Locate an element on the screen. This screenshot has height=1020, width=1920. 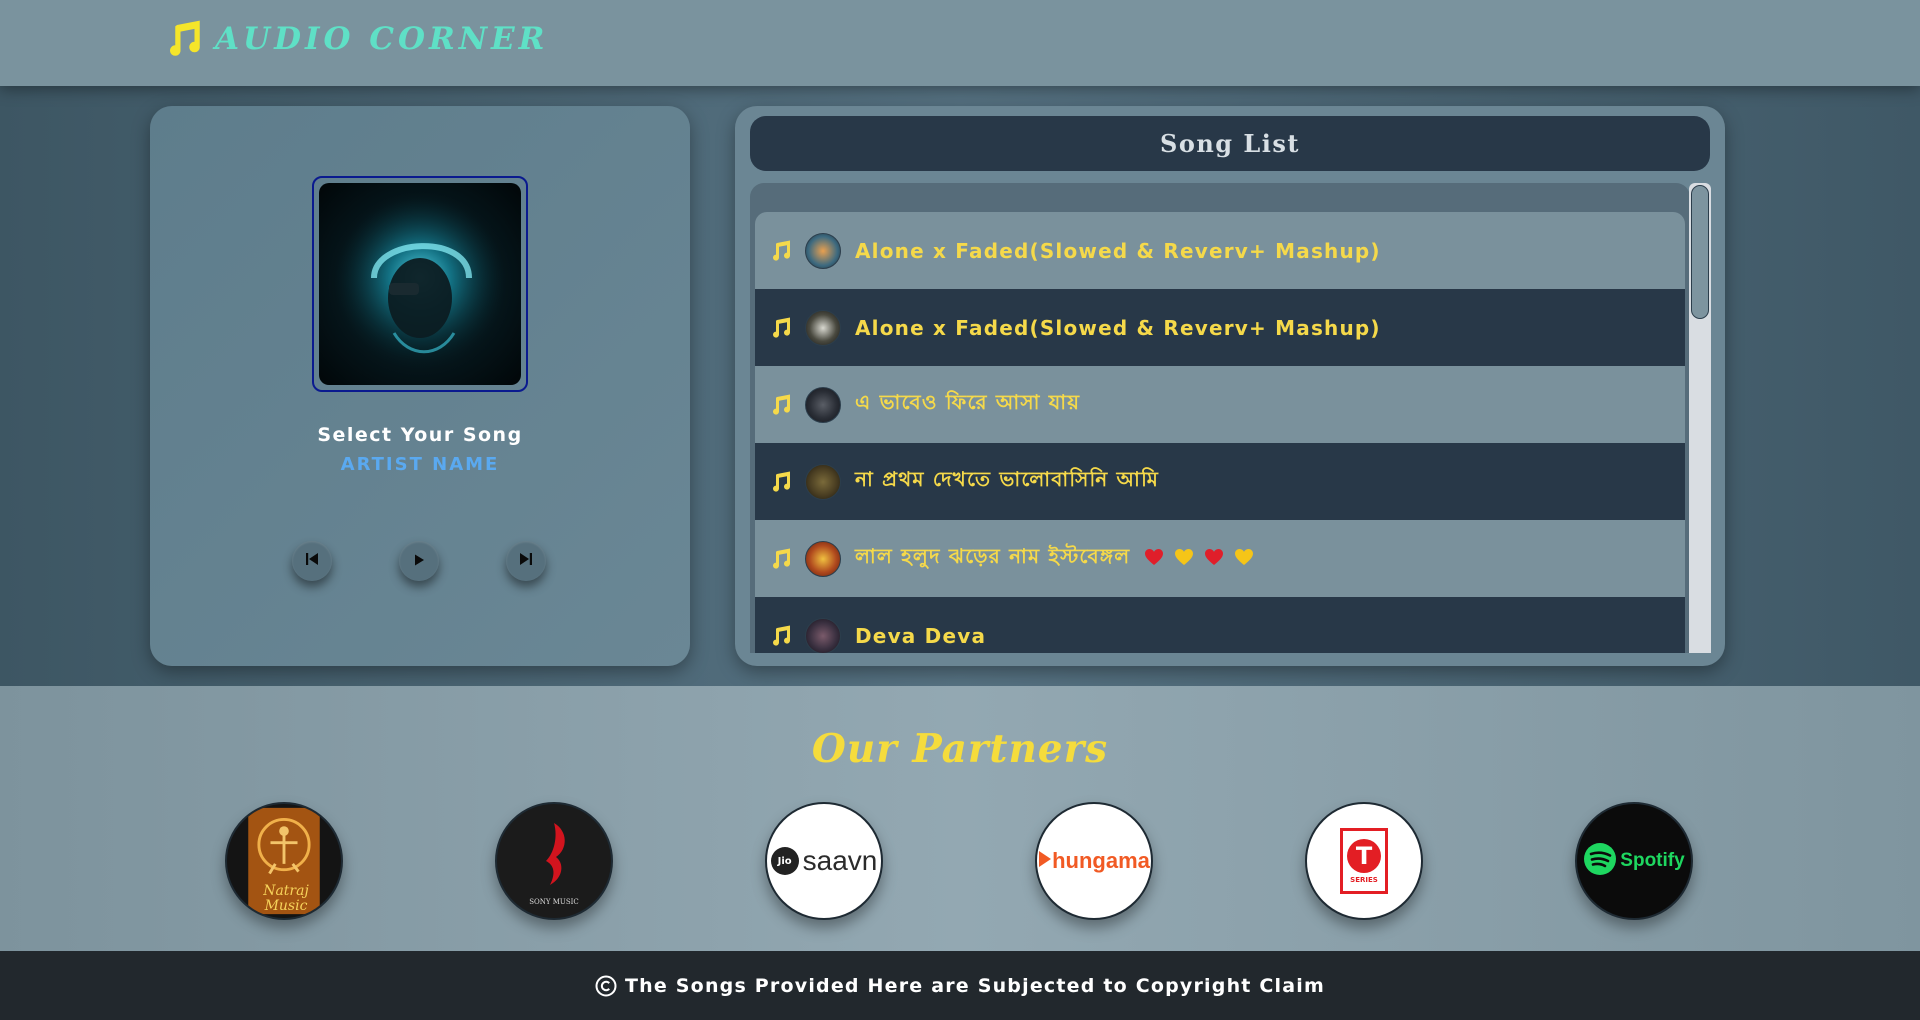
sony-logo-text: SONY MUSIC is located at coordinates (554, 902).